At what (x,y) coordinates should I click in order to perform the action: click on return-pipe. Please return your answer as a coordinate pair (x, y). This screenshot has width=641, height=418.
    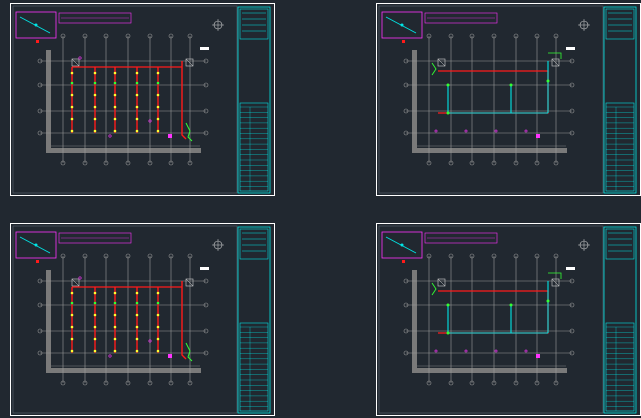
    Looking at the image, I should click on (497, 99).